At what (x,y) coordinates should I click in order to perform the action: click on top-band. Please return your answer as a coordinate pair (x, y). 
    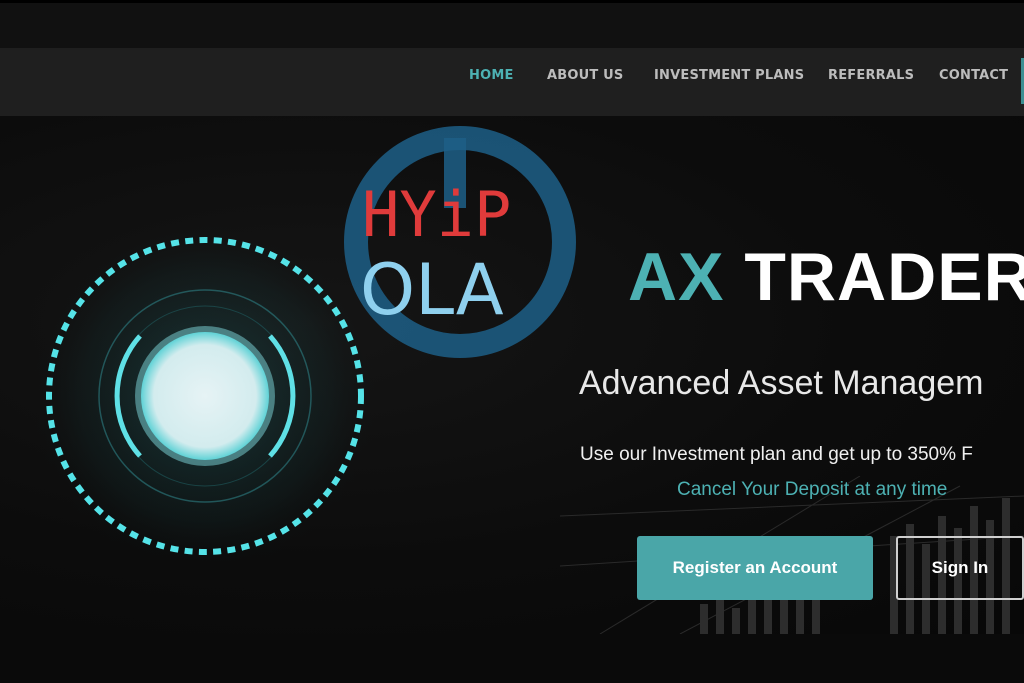
    Looking at the image, I should click on (512, 24).